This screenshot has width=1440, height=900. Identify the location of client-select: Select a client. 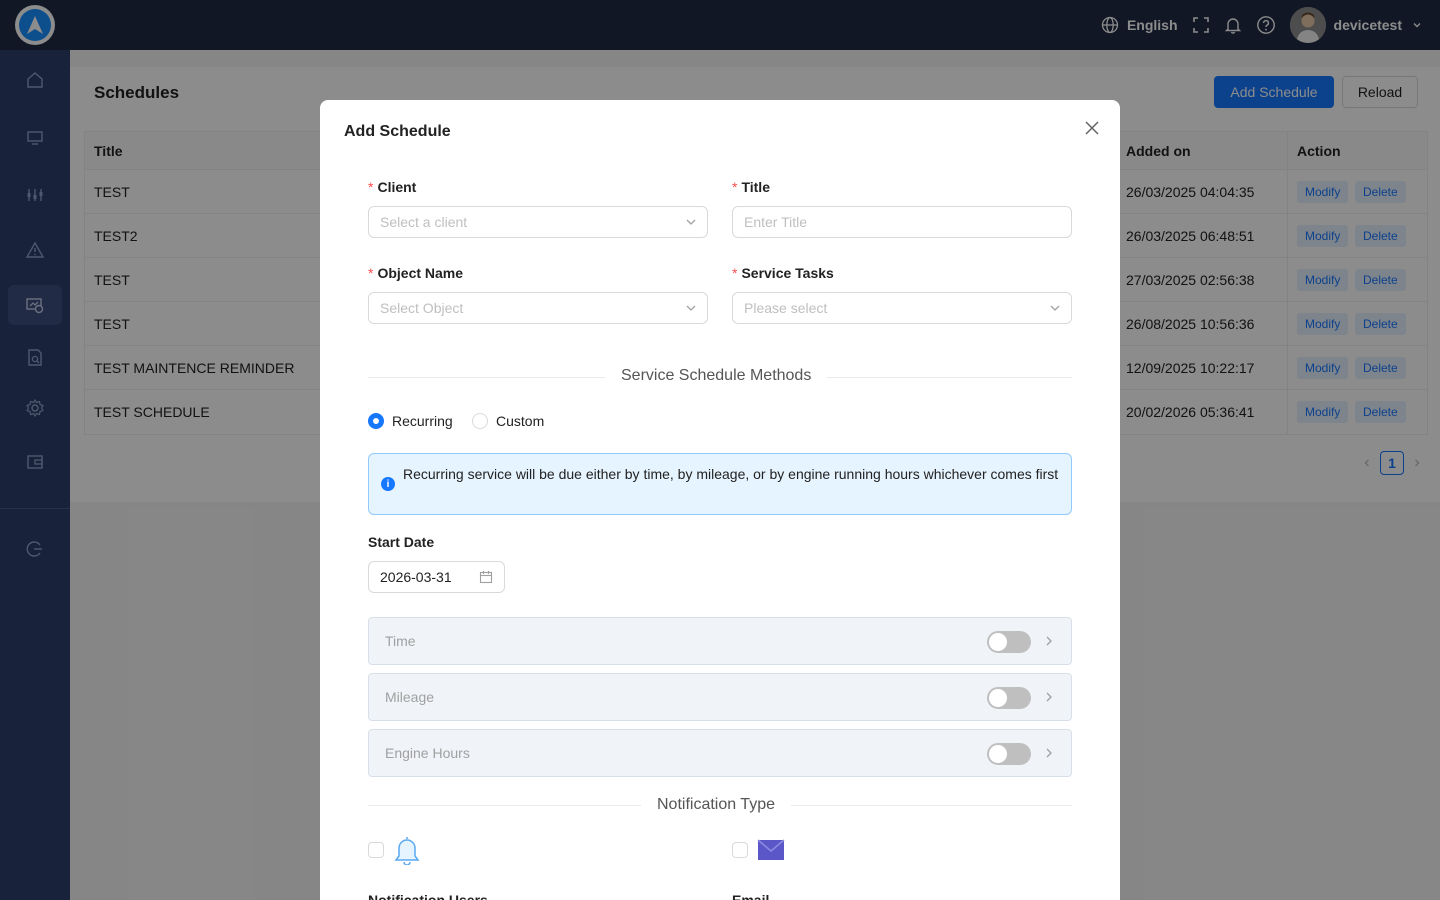
(538, 222).